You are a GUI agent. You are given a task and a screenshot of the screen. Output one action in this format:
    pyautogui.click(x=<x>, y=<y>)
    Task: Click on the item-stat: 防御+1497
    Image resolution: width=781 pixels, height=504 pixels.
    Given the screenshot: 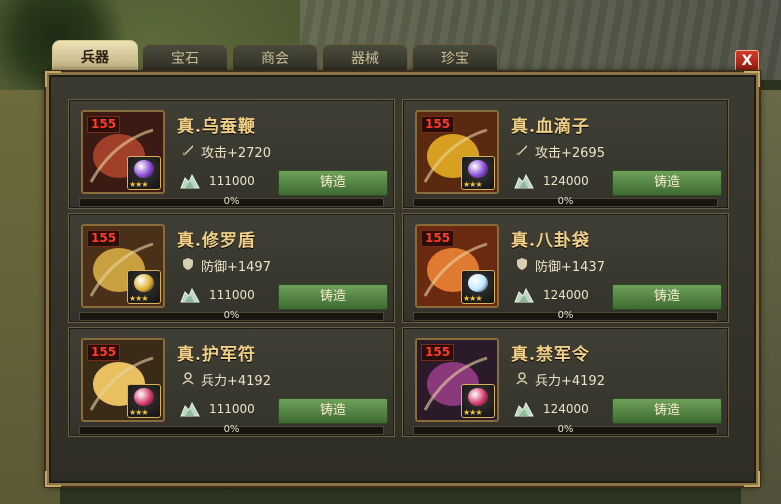 What is the action you would take?
    pyautogui.click(x=236, y=267)
    